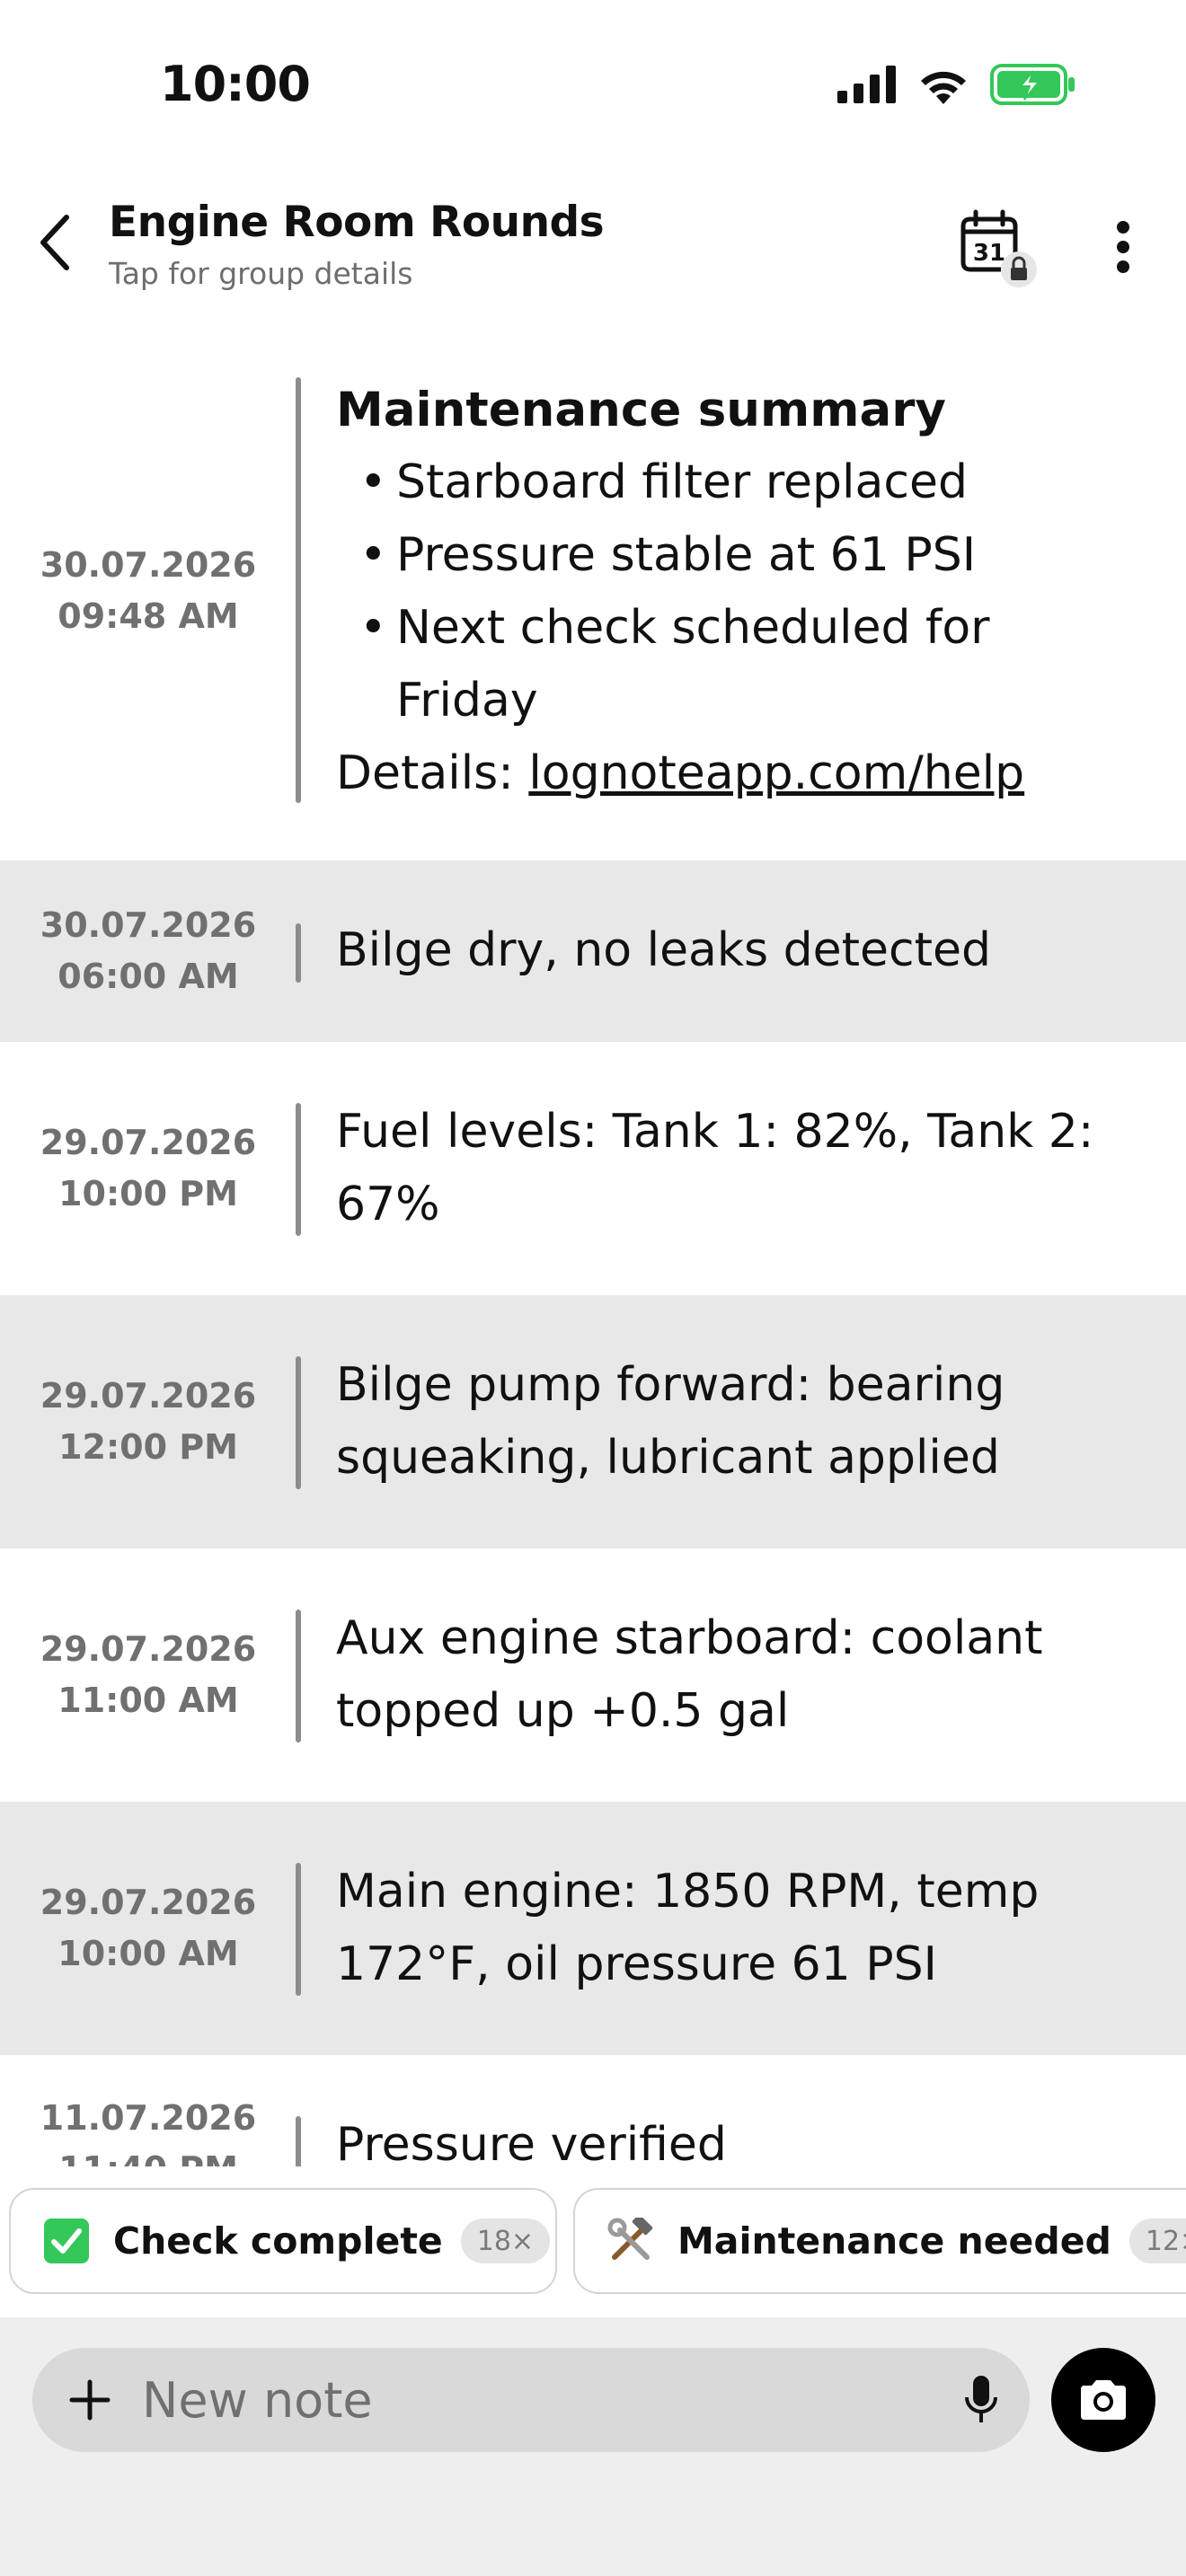  Describe the element at coordinates (740, 555) in the screenshot. I see `summary-bullet: Pressure stable at 61 PSI` at that location.